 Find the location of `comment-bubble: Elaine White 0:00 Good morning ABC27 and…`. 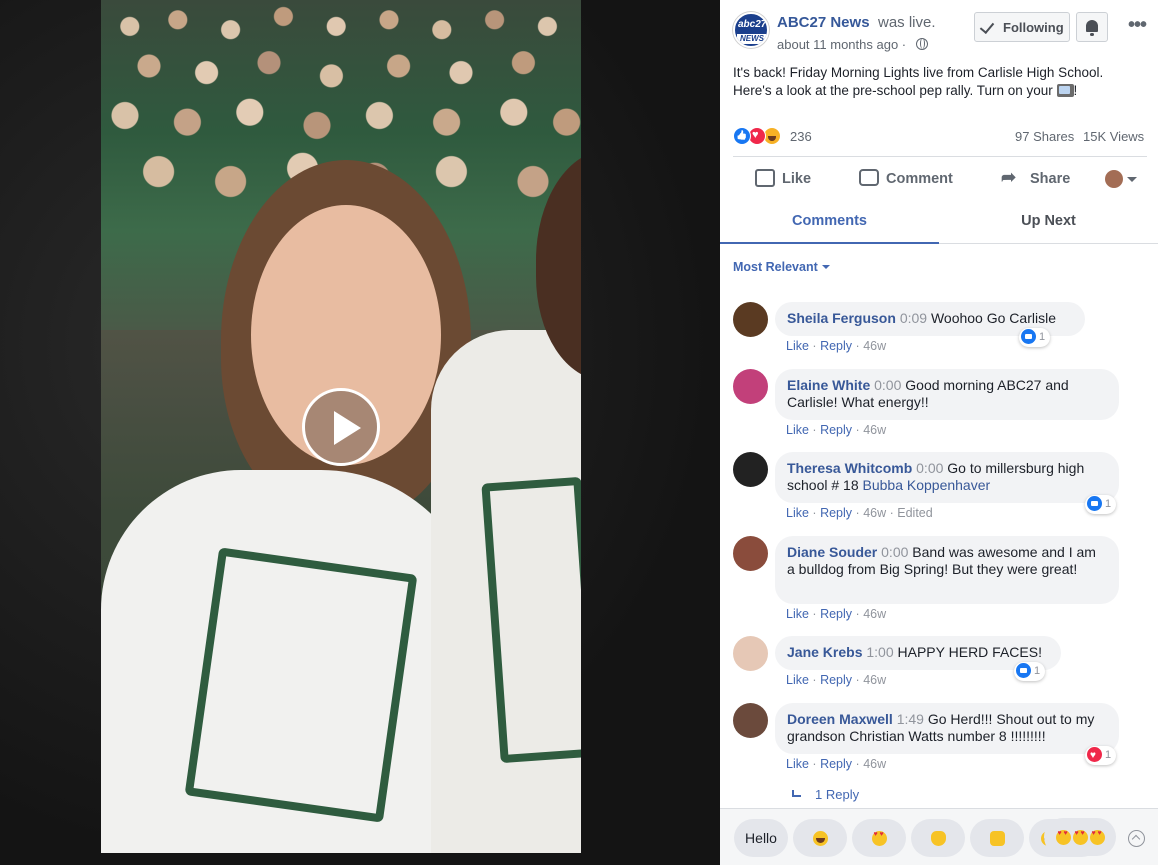

comment-bubble: Elaine White 0:00 Good morning ABC27 and… is located at coordinates (947, 394).